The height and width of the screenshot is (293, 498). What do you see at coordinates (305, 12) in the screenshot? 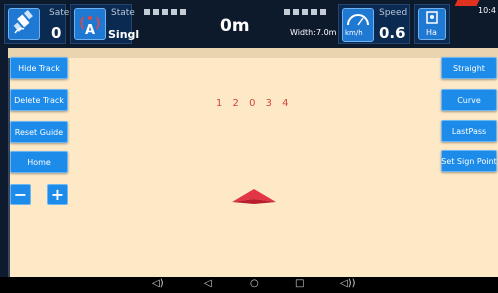
I see `right-signal-dots` at bounding box center [305, 12].